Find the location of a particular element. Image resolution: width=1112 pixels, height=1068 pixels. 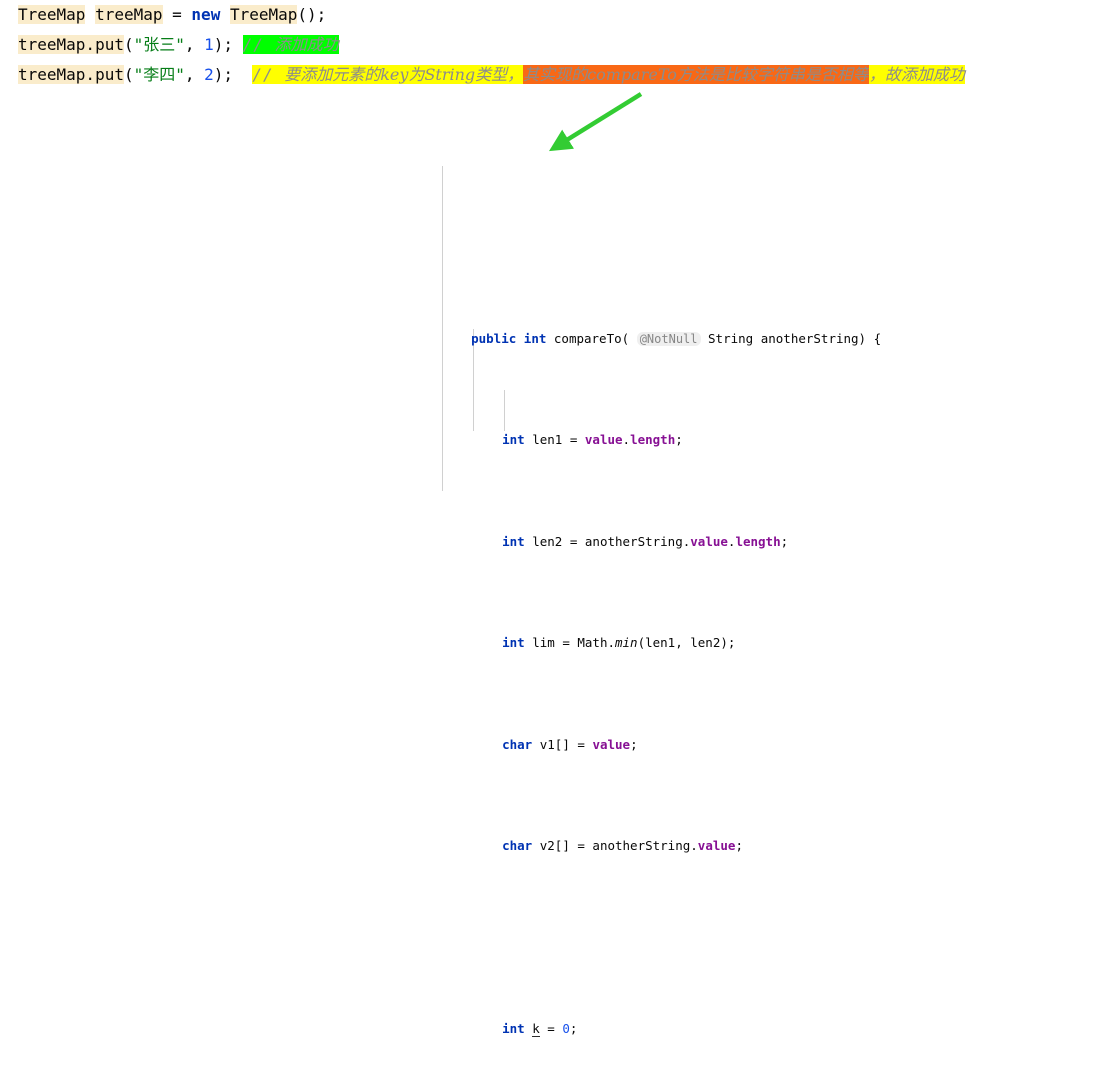

comment-text-yellow-part2: ，故添加成功 is located at coordinates (916, 74).